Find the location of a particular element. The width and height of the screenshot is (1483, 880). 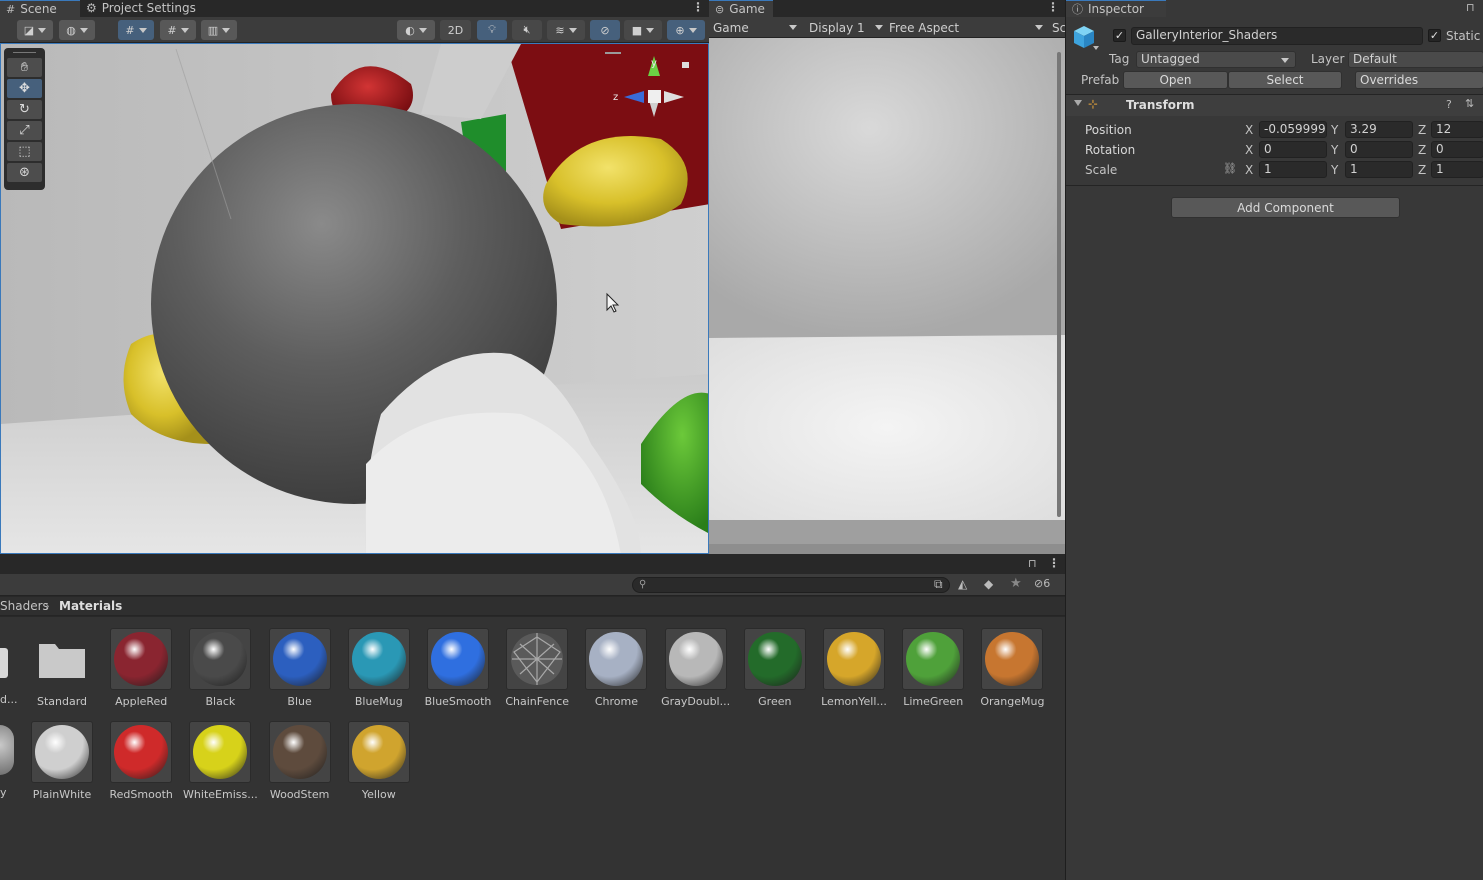

position-z-field: 12 is located at coordinates (1457, 129).